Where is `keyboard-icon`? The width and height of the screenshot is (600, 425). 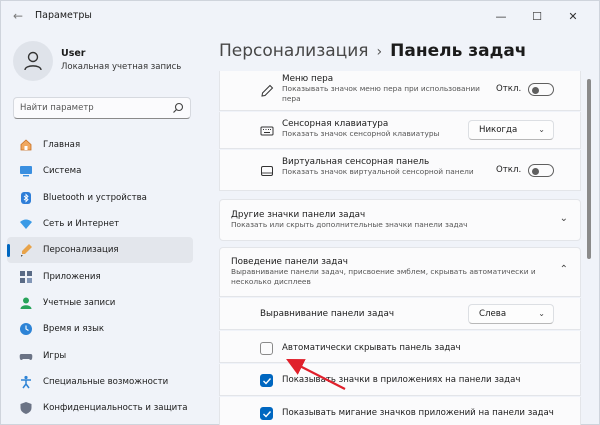
keyboard-icon is located at coordinates (267, 131).